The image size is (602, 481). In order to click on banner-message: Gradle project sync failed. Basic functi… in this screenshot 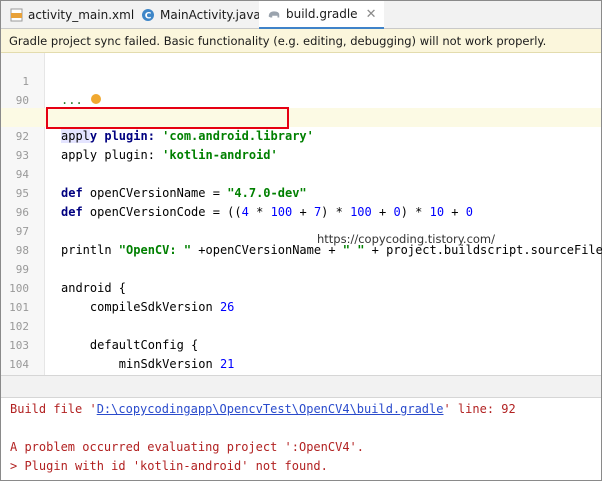, I will do `click(278, 40)`.